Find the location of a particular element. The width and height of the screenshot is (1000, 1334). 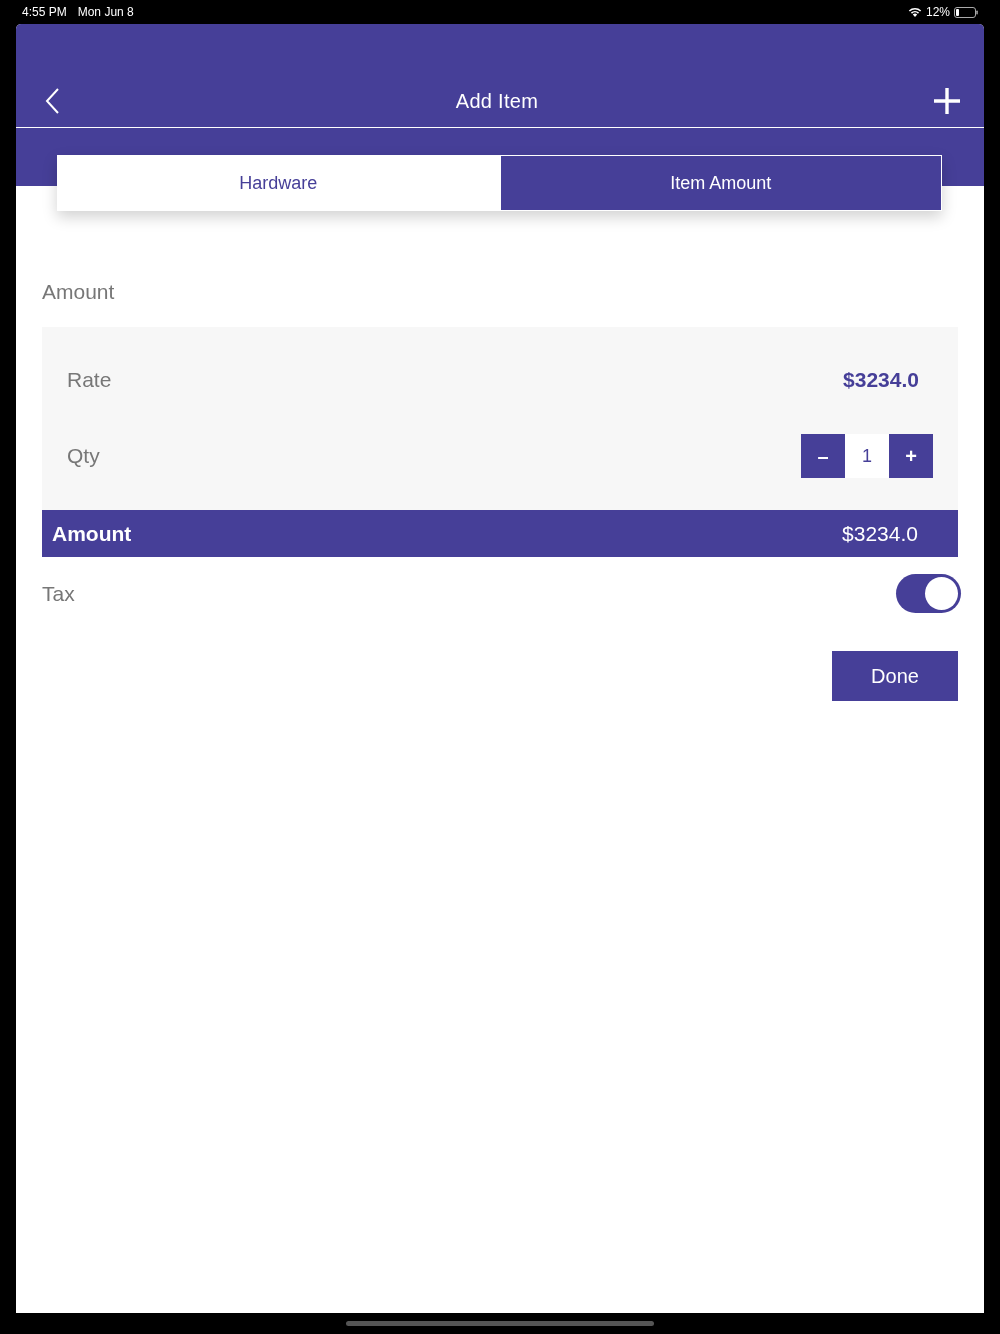

increment-button: + is located at coordinates (911, 456).